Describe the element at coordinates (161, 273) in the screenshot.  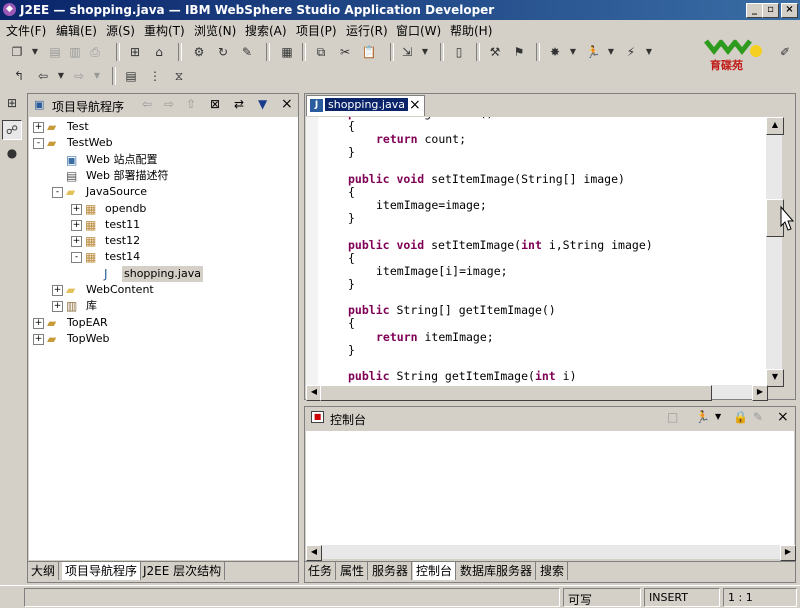
I see `tree-item: Jshopping.java` at that location.